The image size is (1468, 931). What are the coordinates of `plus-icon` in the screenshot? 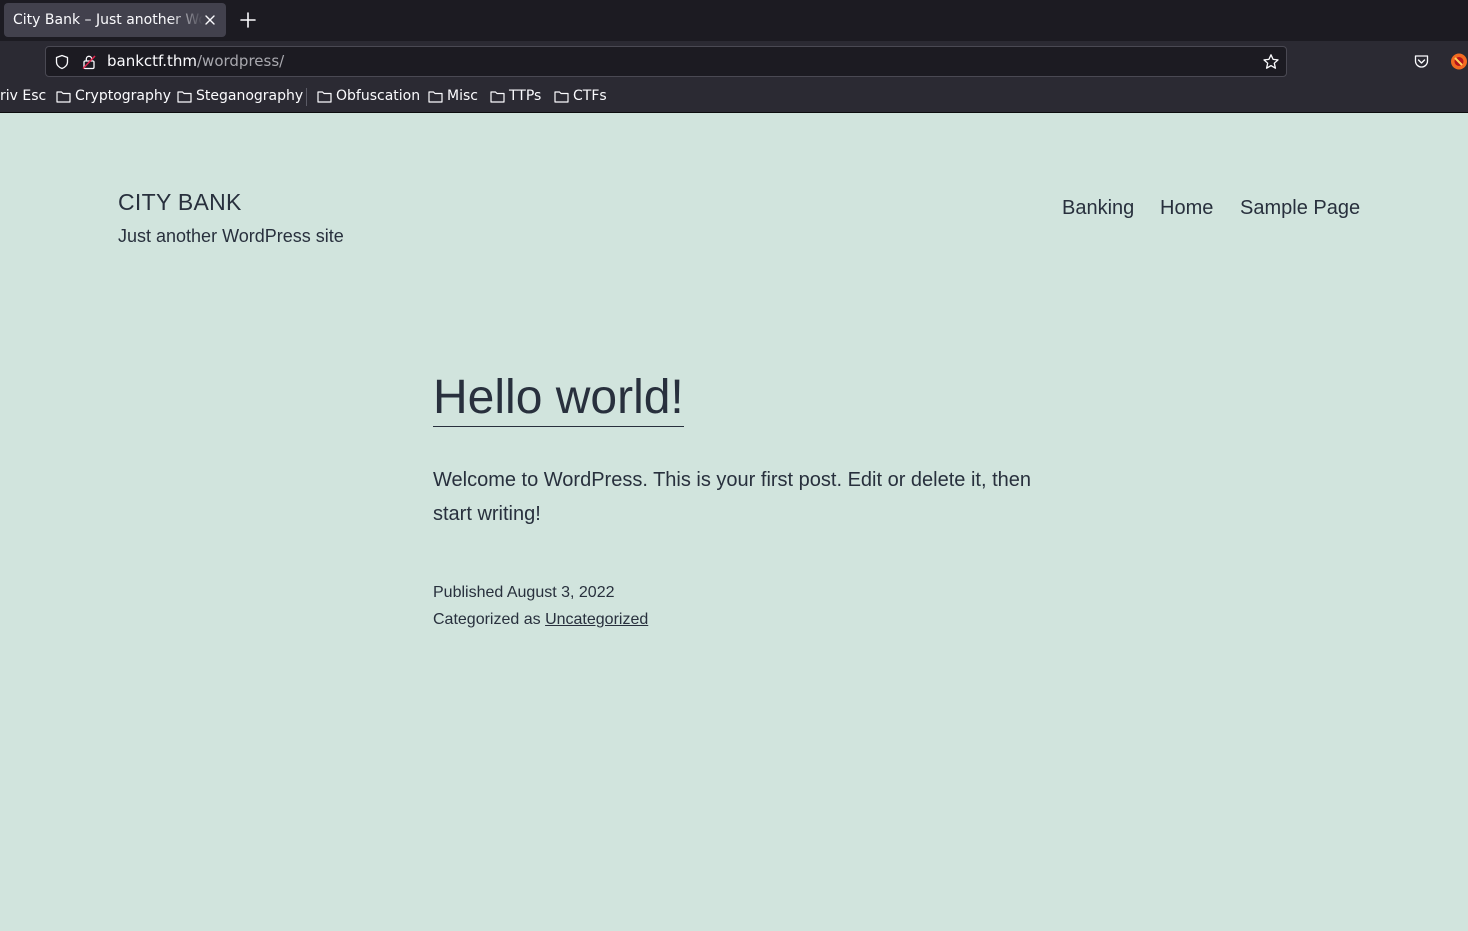 It's located at (248, 20).